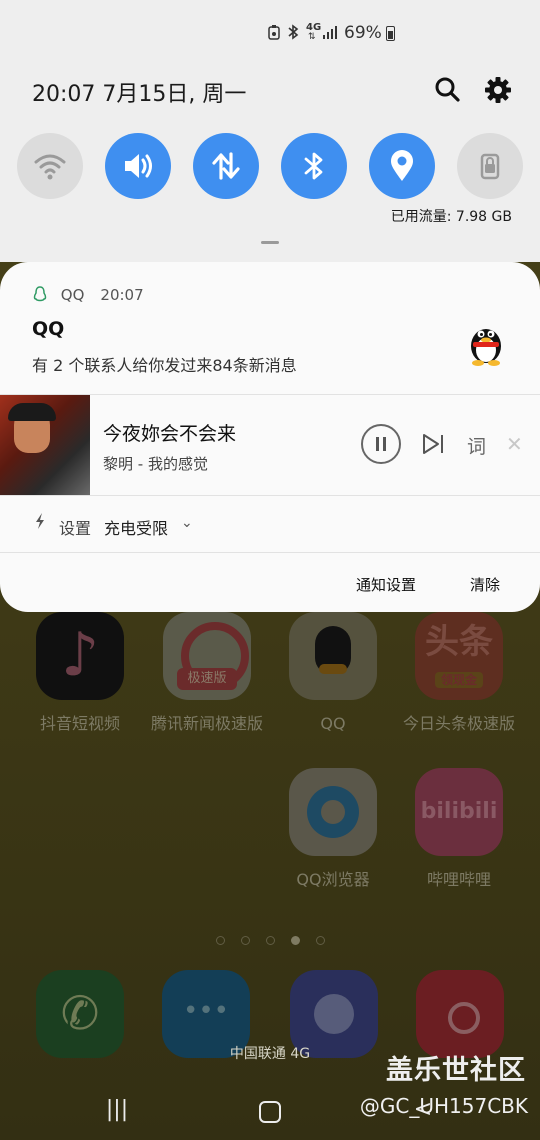 The height and width of the screenshot is (1140, 540). I want to click on data-saver-icon, so click(274, 34).